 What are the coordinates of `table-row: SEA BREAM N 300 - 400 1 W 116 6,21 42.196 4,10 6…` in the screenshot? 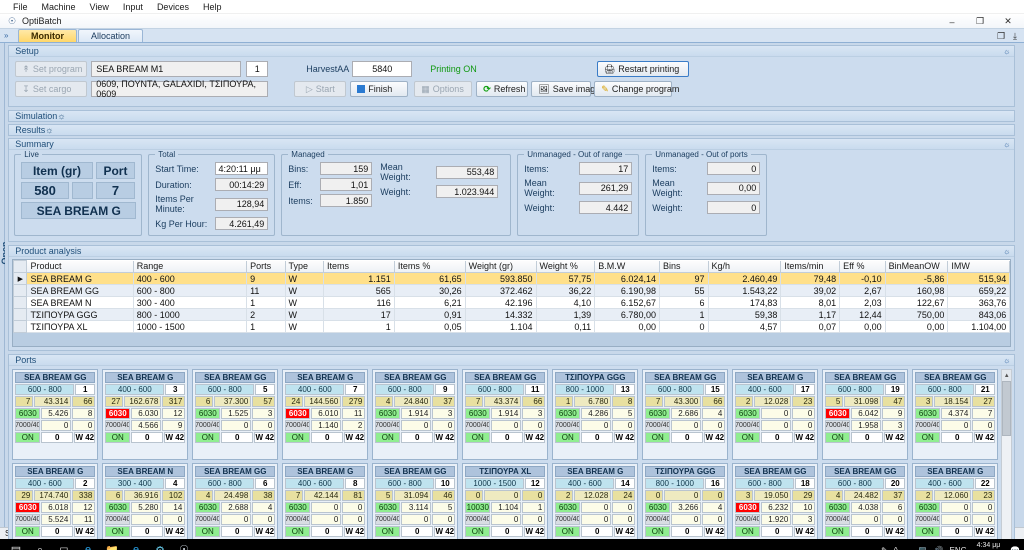 It's located at (512, 302).